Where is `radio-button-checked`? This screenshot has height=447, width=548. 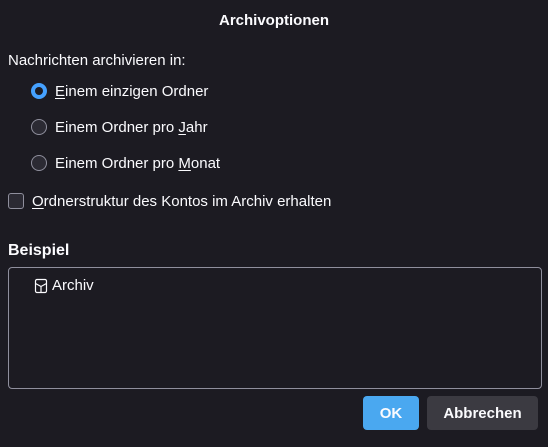
radio-button-checked is located at coordinates (39, 91).